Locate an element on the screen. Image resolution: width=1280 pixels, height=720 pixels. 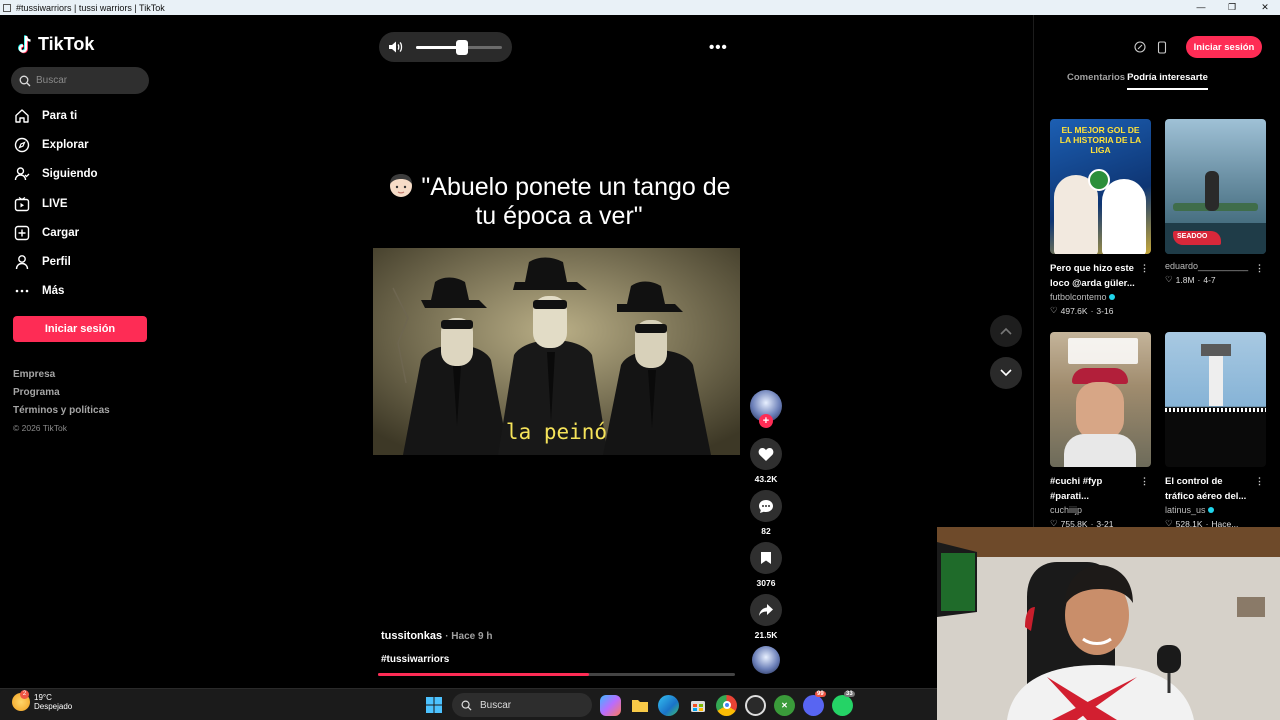
sidebar-item-para-ti: Para ti is located at coordinates (56, 115).